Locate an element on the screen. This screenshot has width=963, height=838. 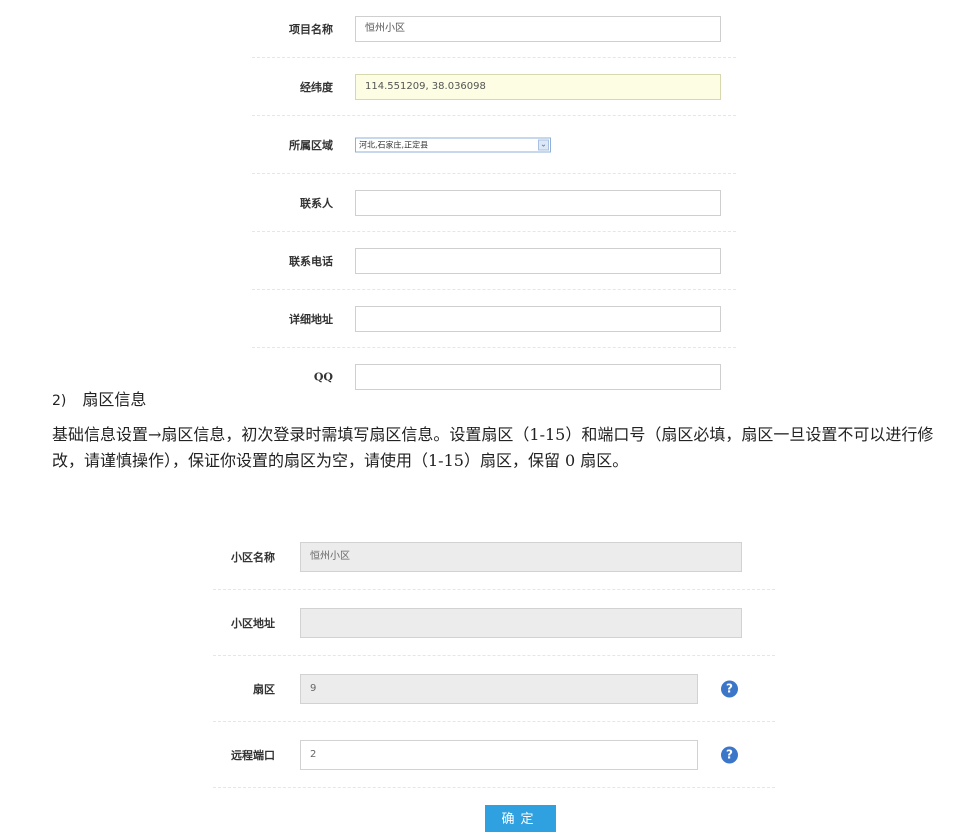
project-name-label: 项目名称 is located at coordinates (311, 29).